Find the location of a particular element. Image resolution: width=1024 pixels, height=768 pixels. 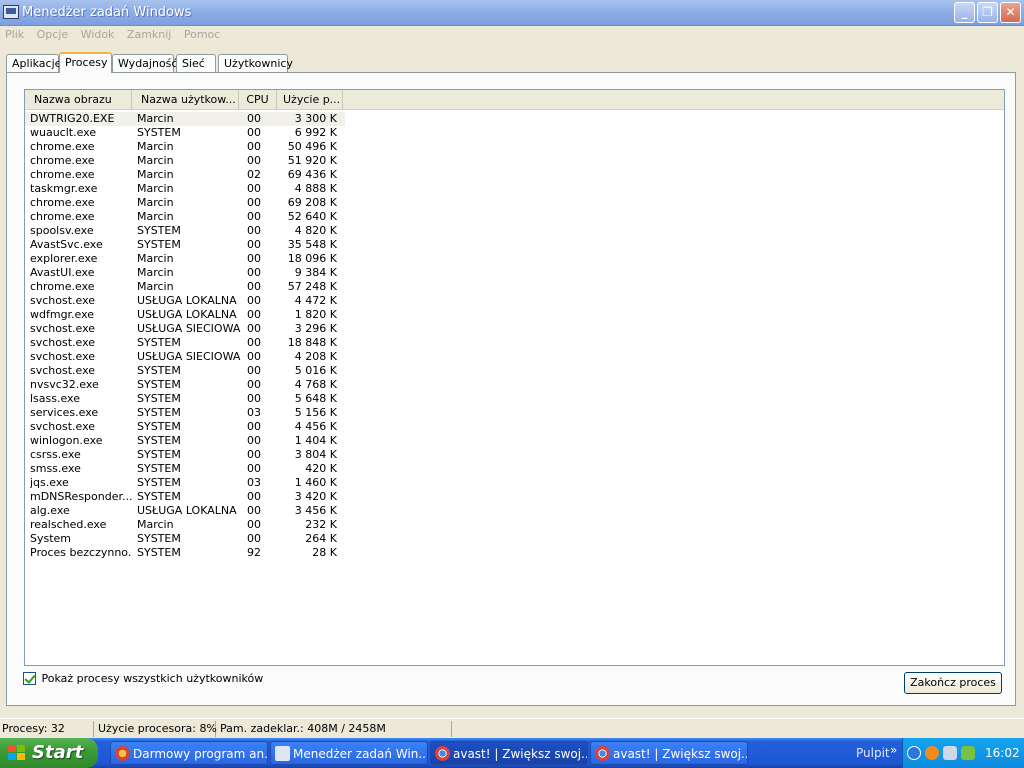

process-name: nvsvc32.exe is located at coordinates (64, 384).